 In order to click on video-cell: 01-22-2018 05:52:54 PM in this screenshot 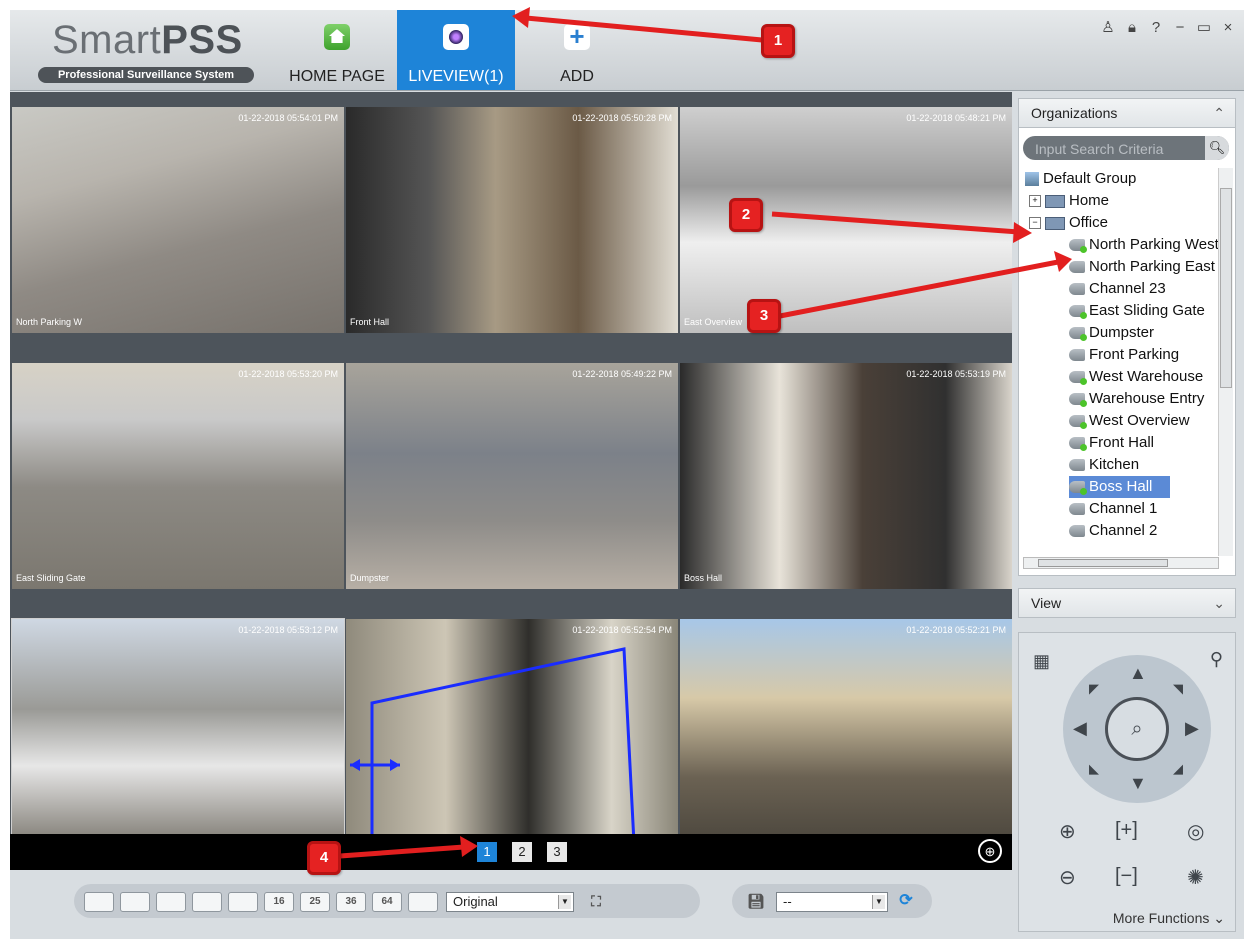, I will do `click(512, 732)`.